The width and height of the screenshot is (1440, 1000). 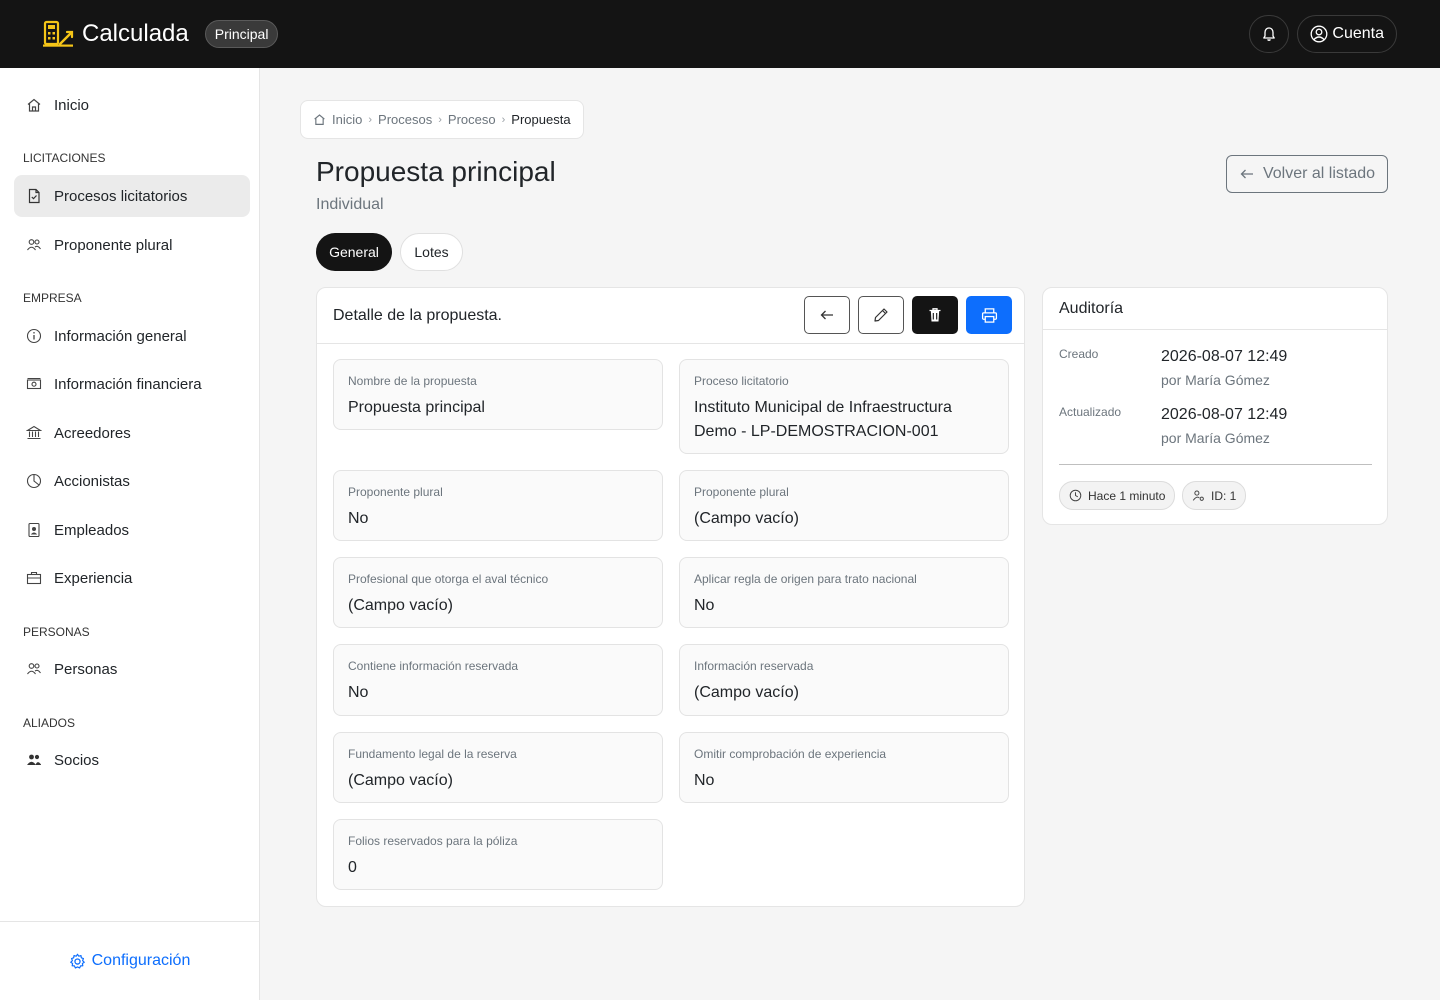 I want to click on breadcrumb-item-procesos: Procesos, so click(x=405, y=119).